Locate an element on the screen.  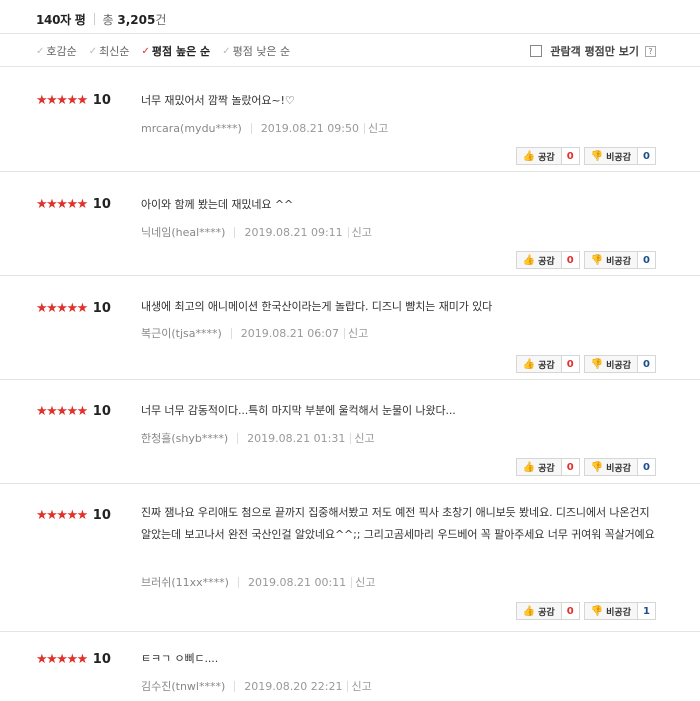
section-title: 140자 평 is located at coordinates (61, 19).